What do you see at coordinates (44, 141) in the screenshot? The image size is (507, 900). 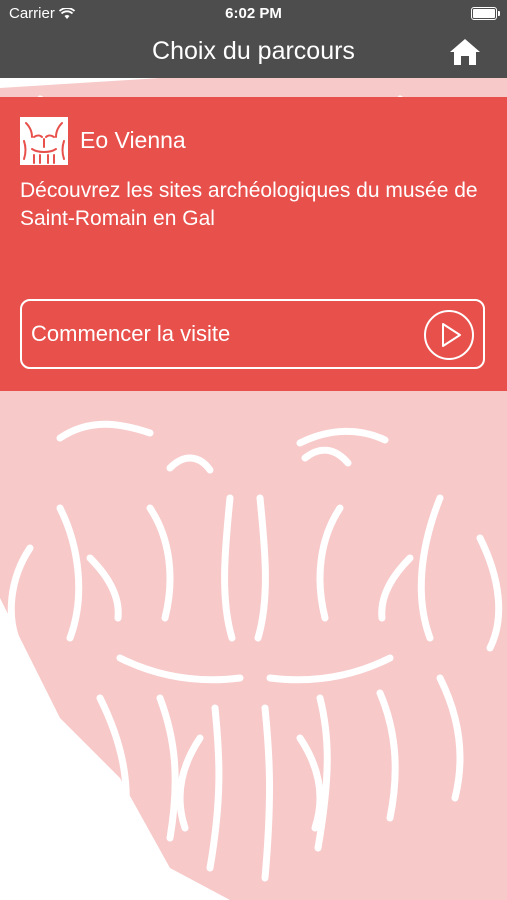 I see `mask-logo-icon` at bounding box center [44, 141].